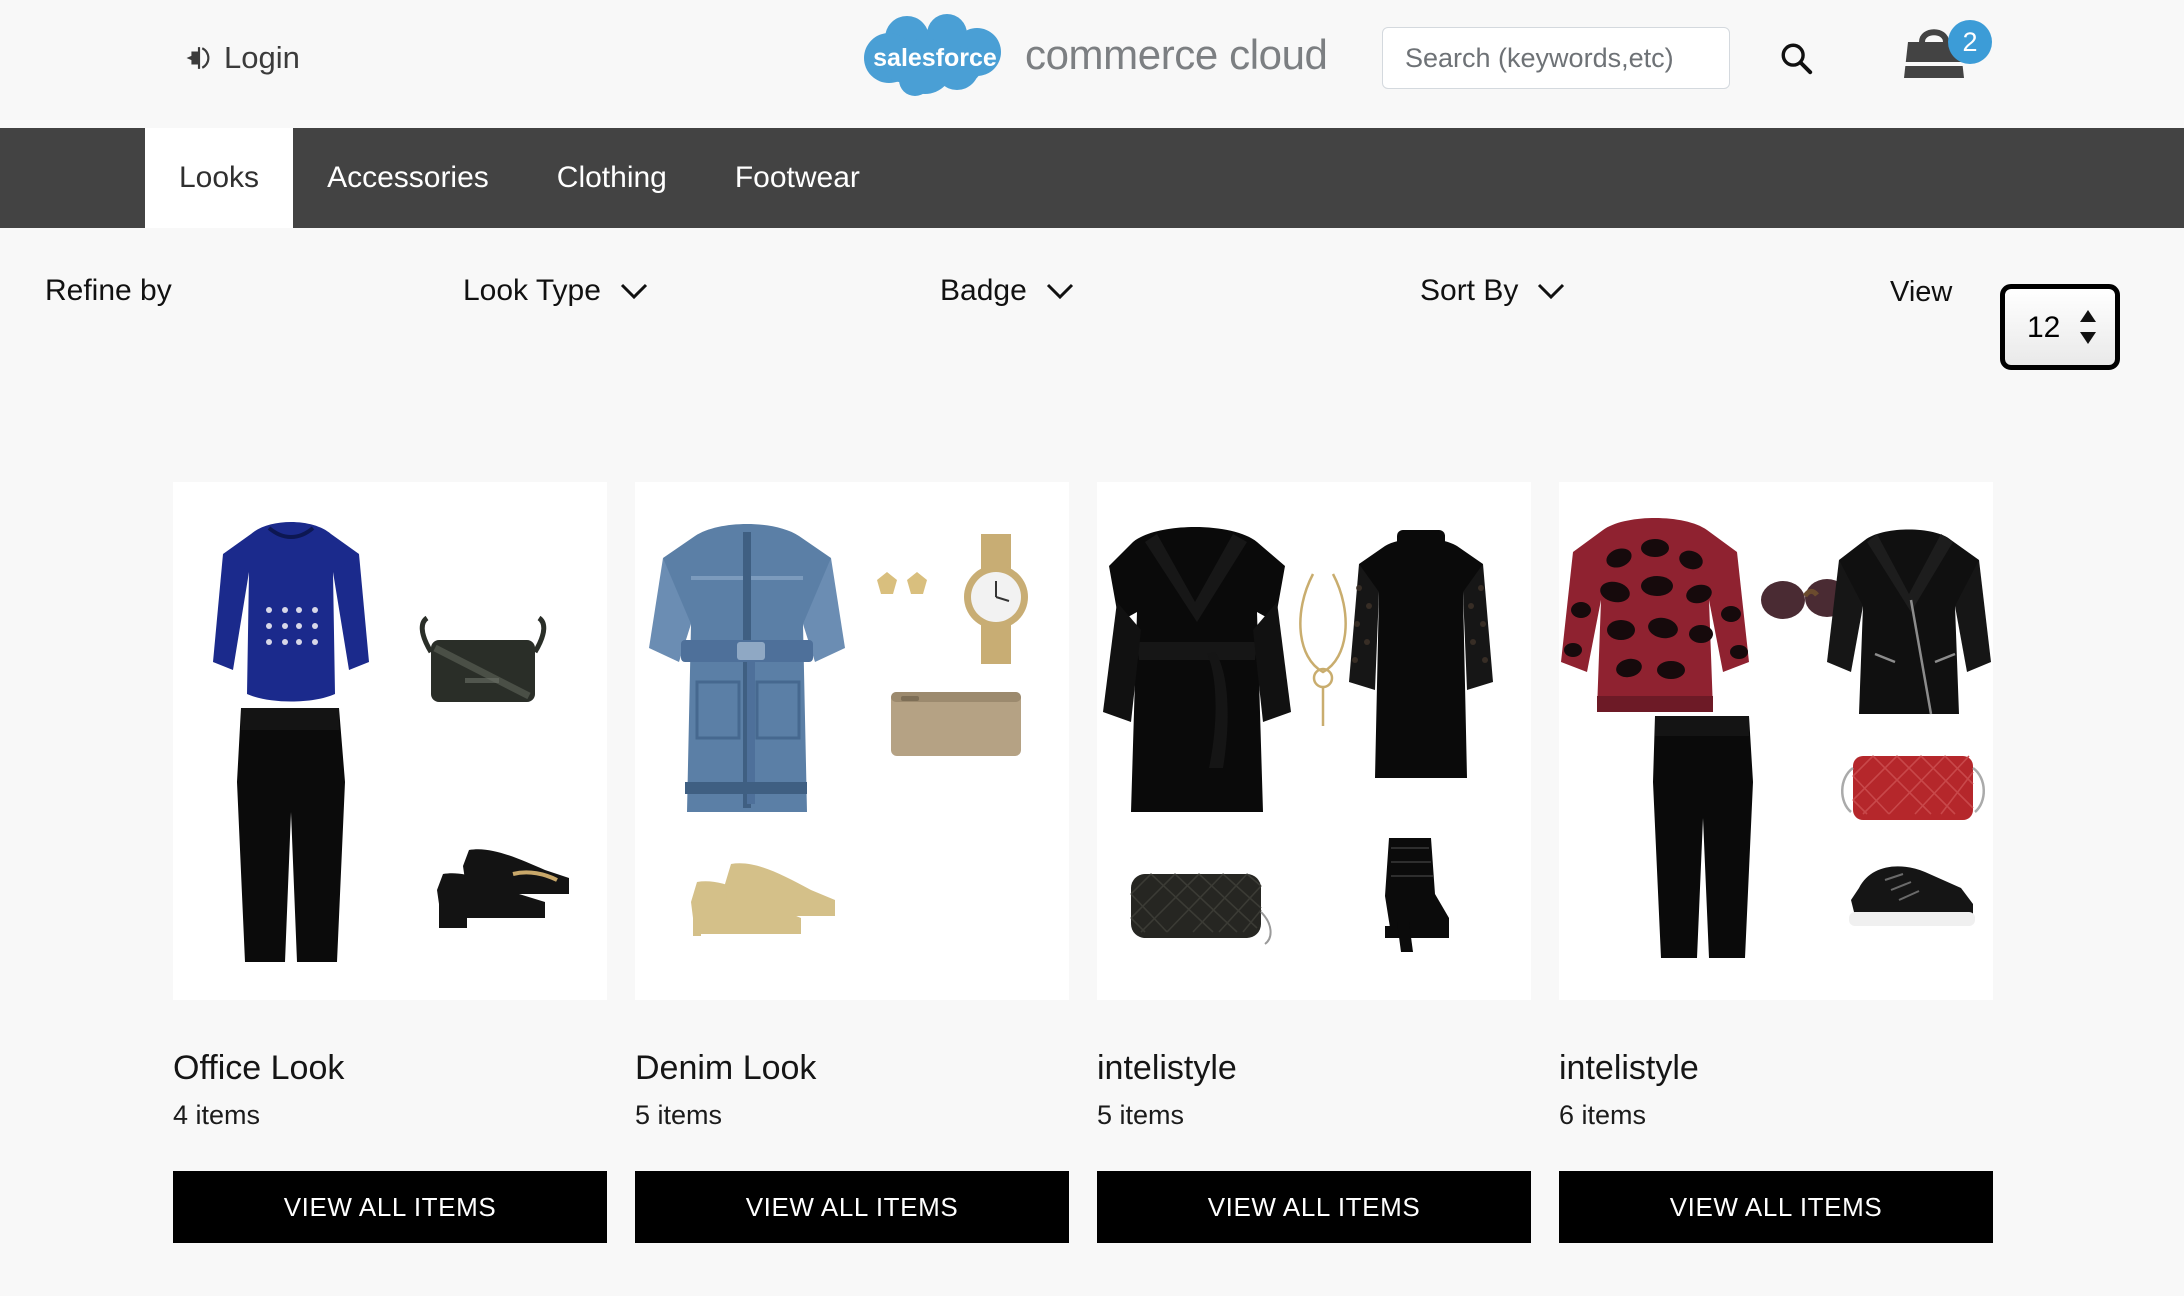 The height and width of the screenshot is (1296, 2184). I want to click on look-card: Denim Look 5 items VIEW ALL ITEMS, so click(852, 863).